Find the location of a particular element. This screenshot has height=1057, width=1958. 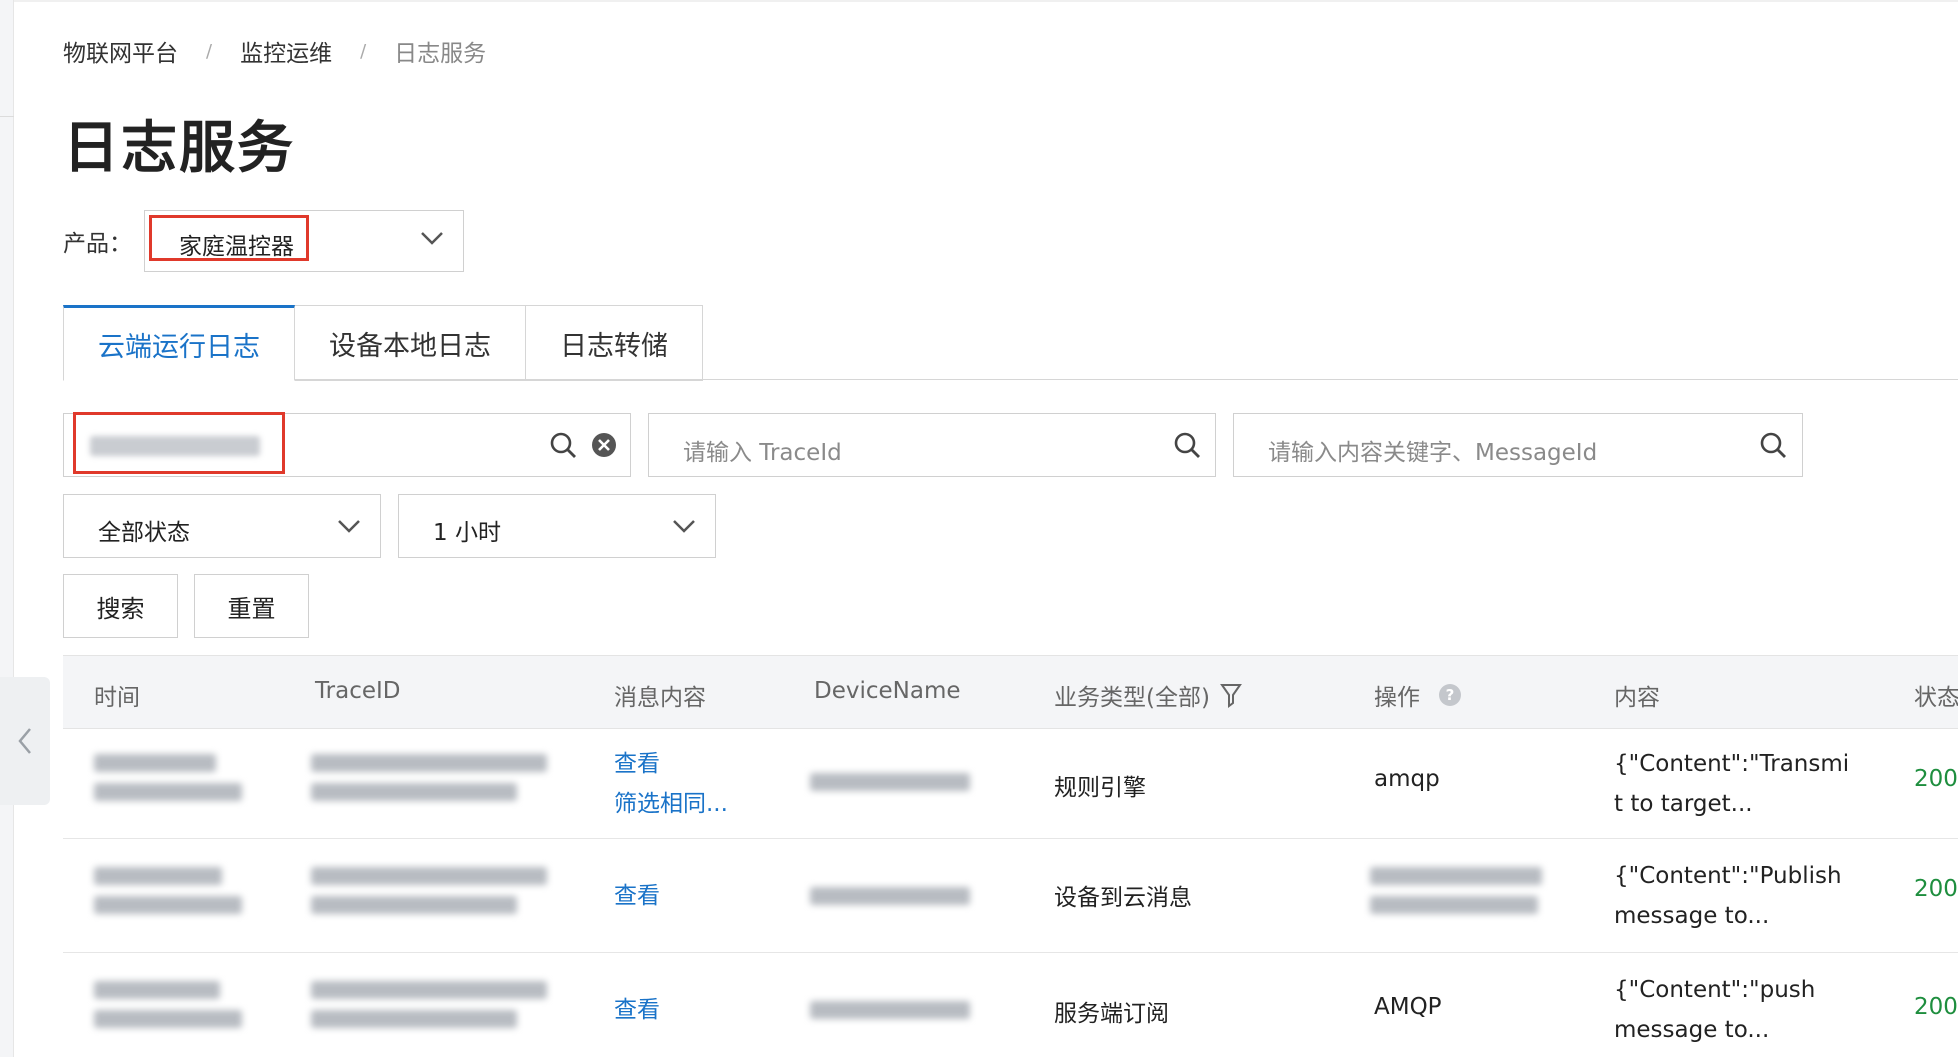

keyword-placeholder: 请输入内容关键字、MessageId is located at coordinates (1433, 453).